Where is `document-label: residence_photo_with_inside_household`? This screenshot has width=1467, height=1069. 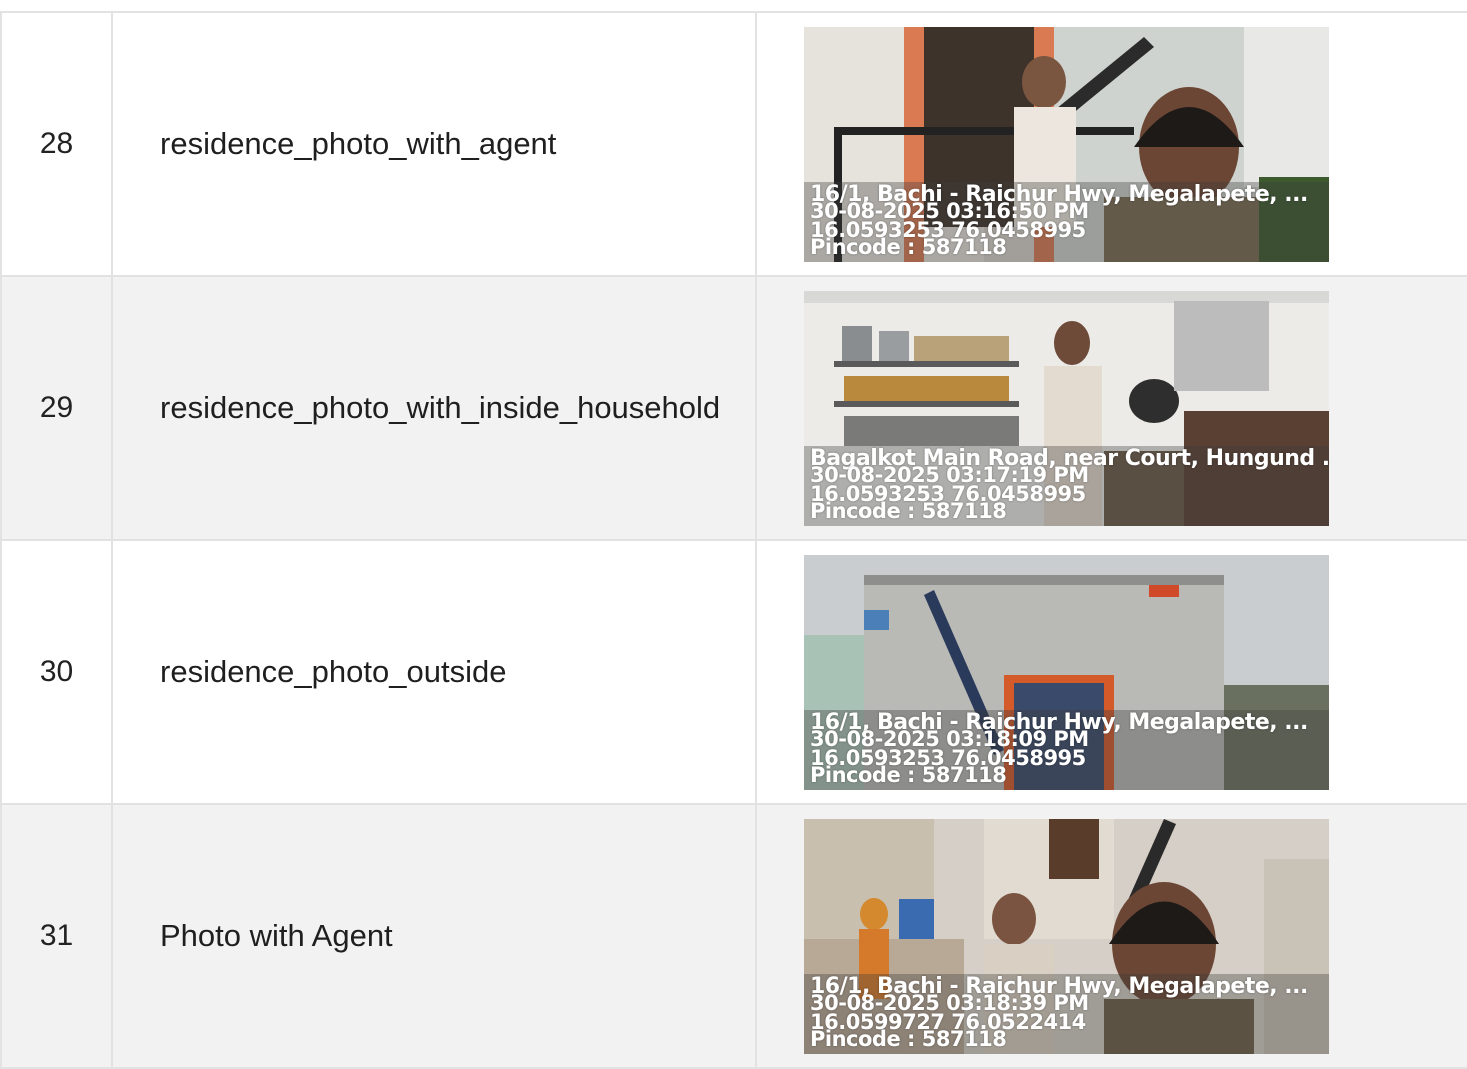 document-label: residence_photo_with_inside_household is located at coordinates (435, 408).